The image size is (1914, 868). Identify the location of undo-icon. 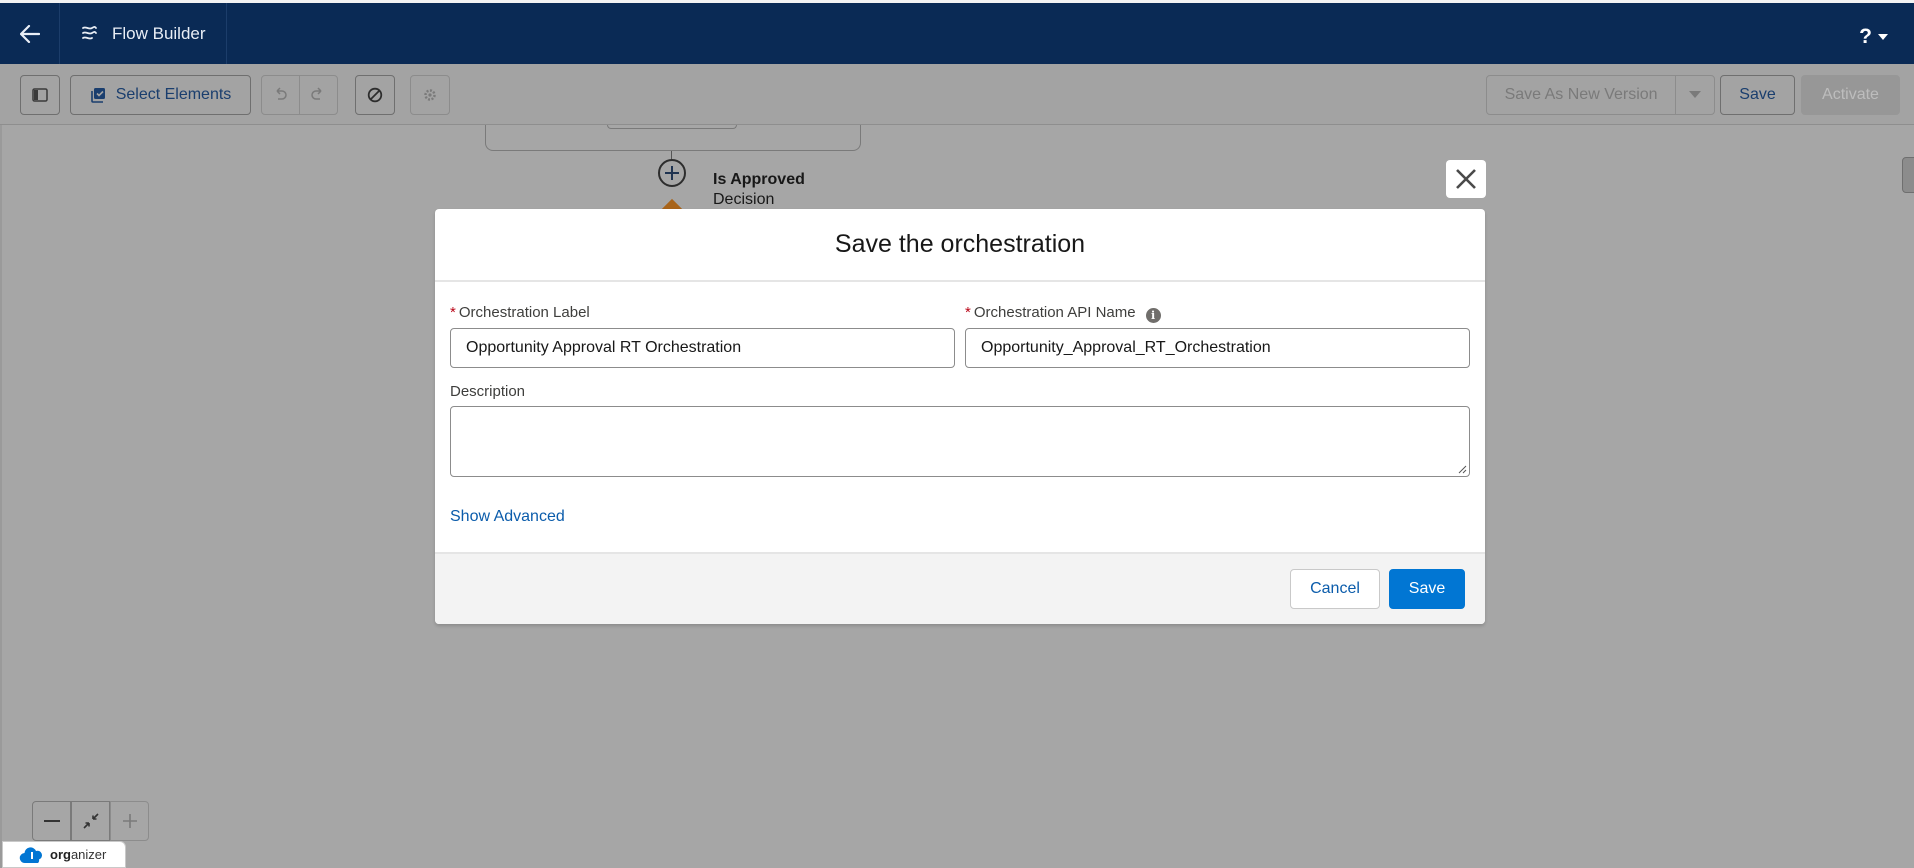
(281, 93).